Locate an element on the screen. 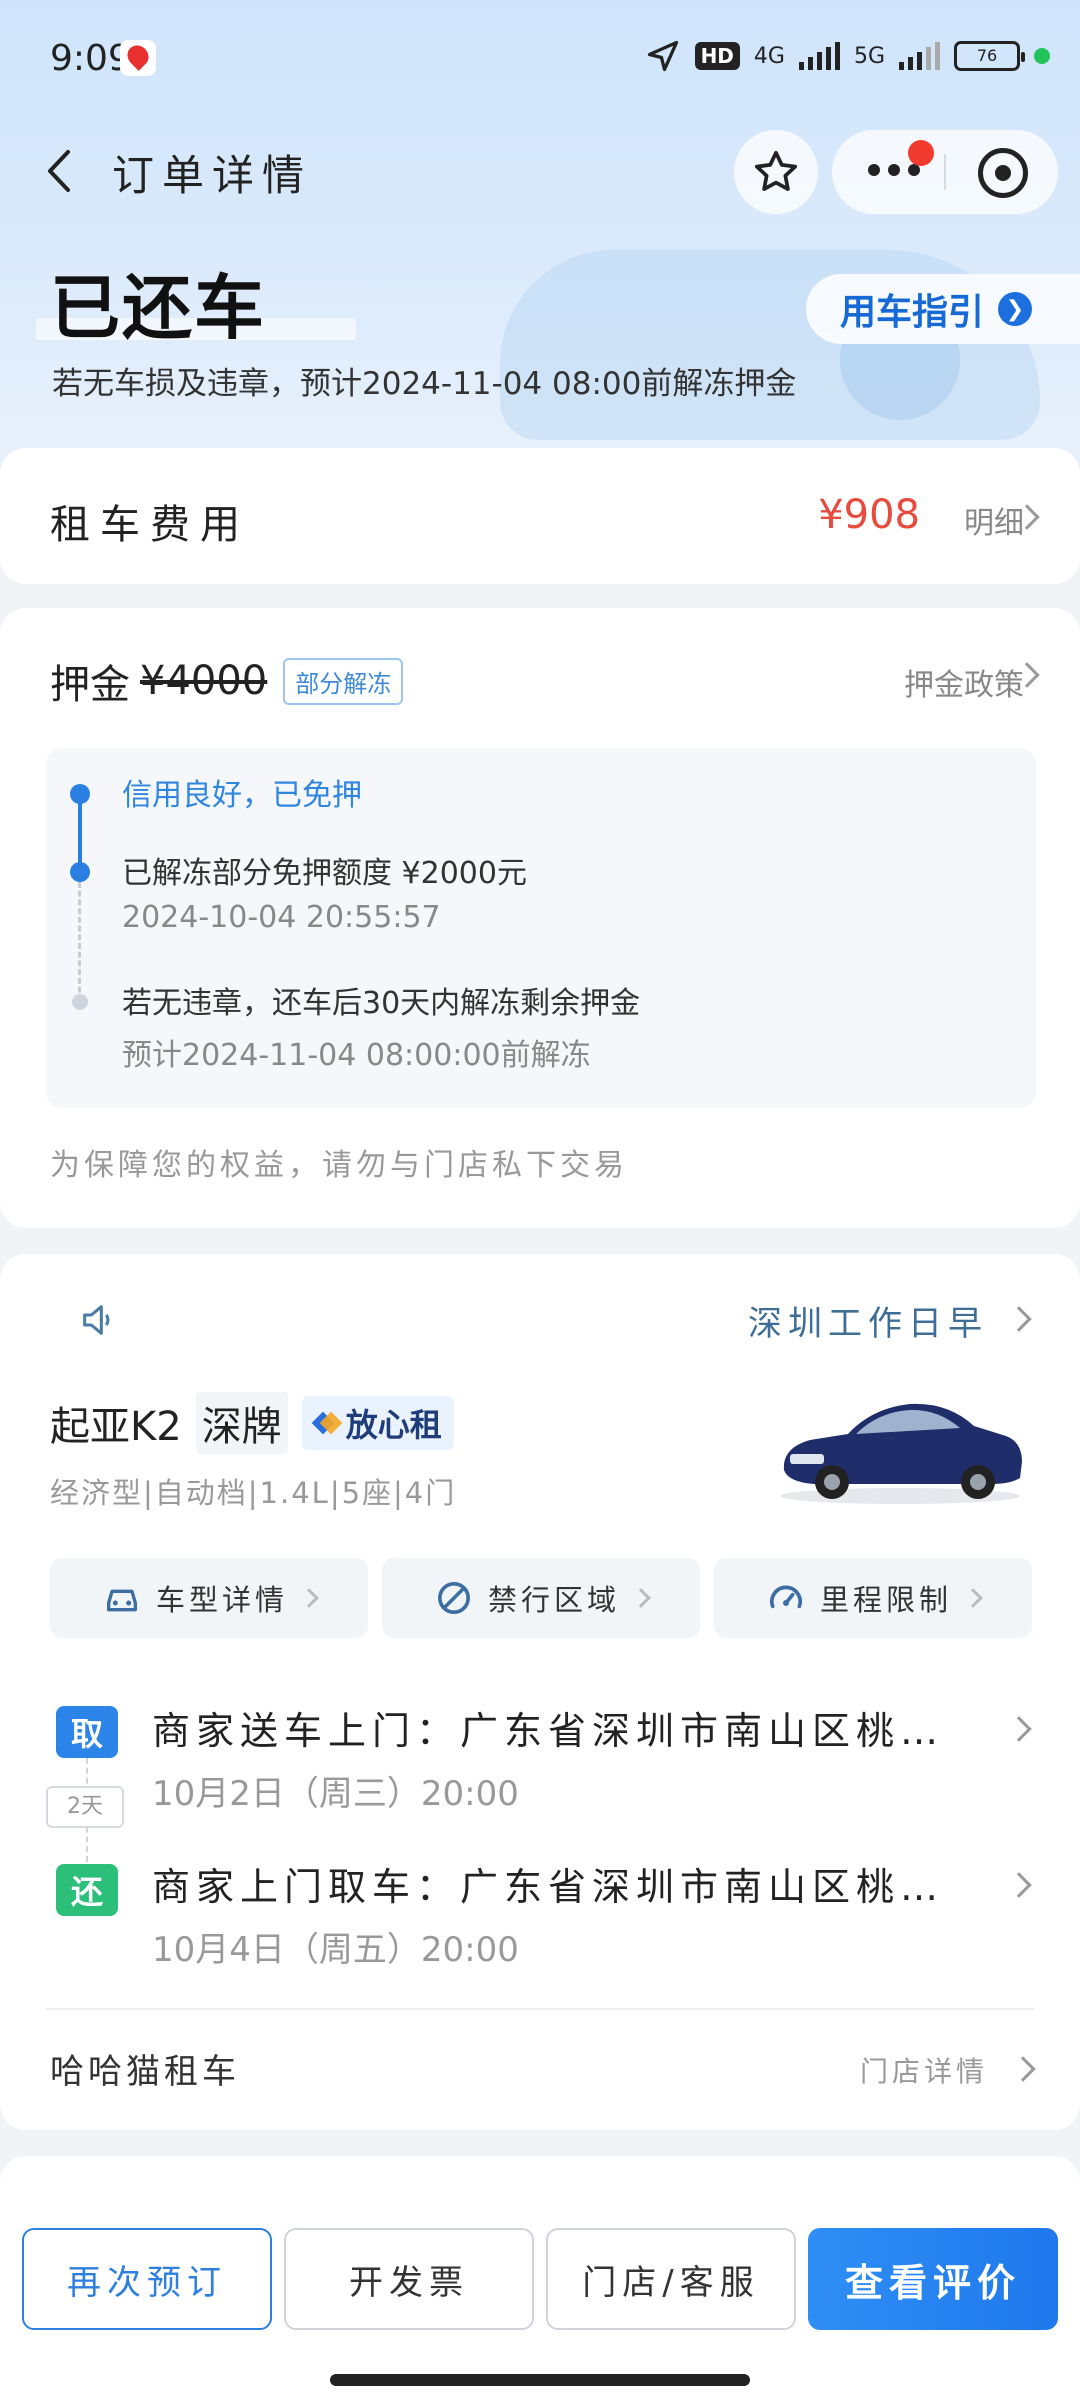 The width and height of the screenshot is (1080, 2400). home-indicator is located at coordinates (540, 2380).